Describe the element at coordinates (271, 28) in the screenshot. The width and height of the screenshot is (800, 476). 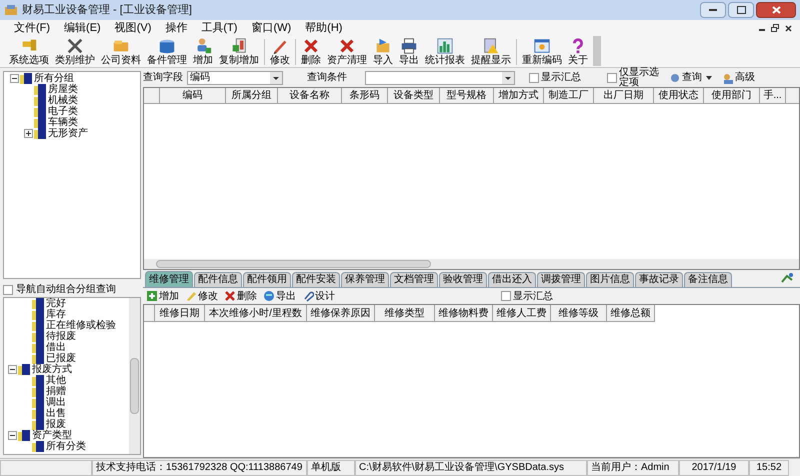
I see `menu-item: 窗口(W)` at that location.